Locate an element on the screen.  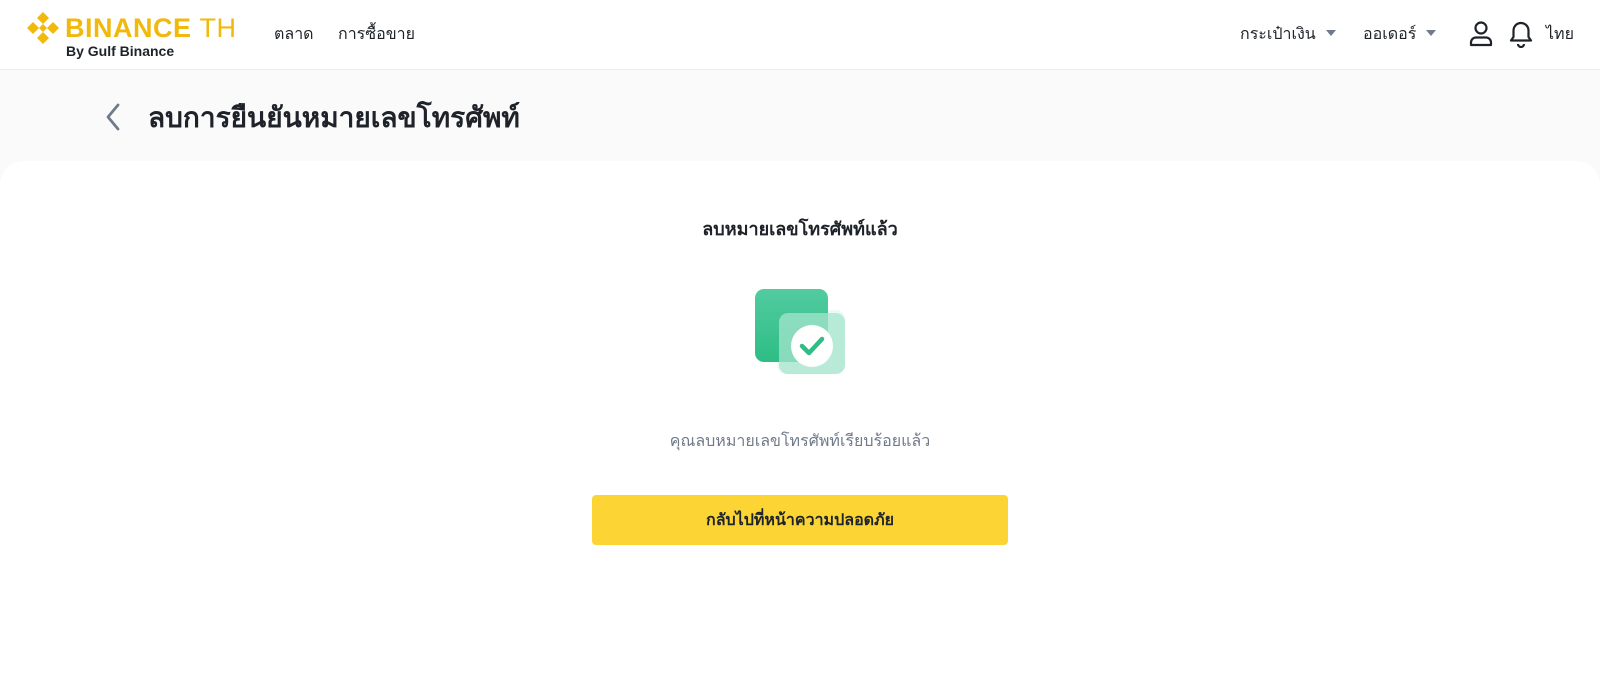
bell-icon is located at coordinates (1521, 34).